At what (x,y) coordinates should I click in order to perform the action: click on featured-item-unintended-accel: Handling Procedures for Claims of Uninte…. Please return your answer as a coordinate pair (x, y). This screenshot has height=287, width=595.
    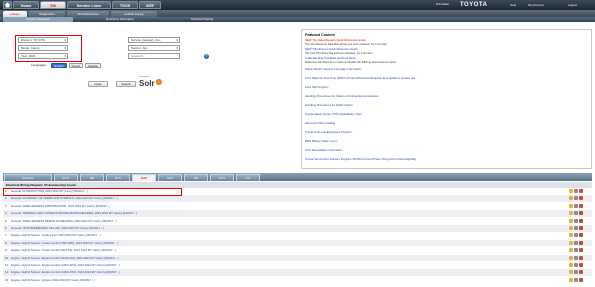
    Looking at the image, I should click on (342, 96).